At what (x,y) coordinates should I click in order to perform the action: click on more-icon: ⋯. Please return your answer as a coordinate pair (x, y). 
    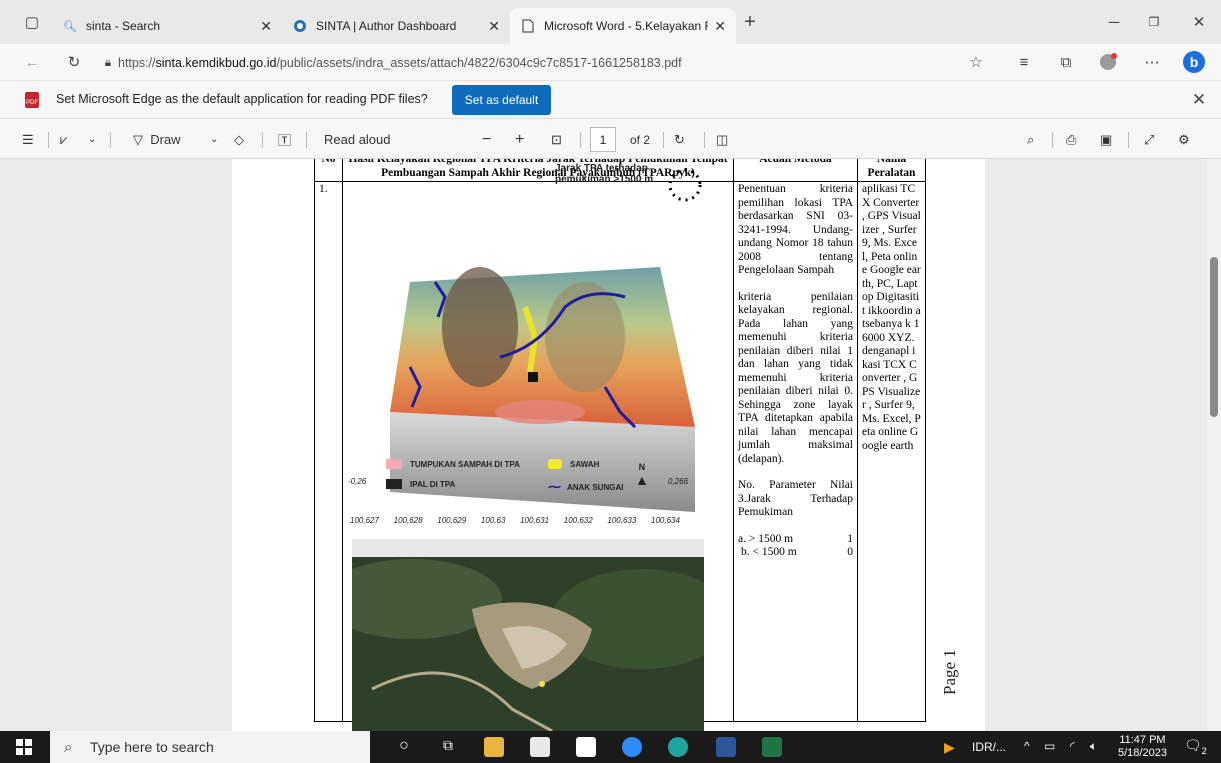
    Looking at the image, I should click on (1152, 62).